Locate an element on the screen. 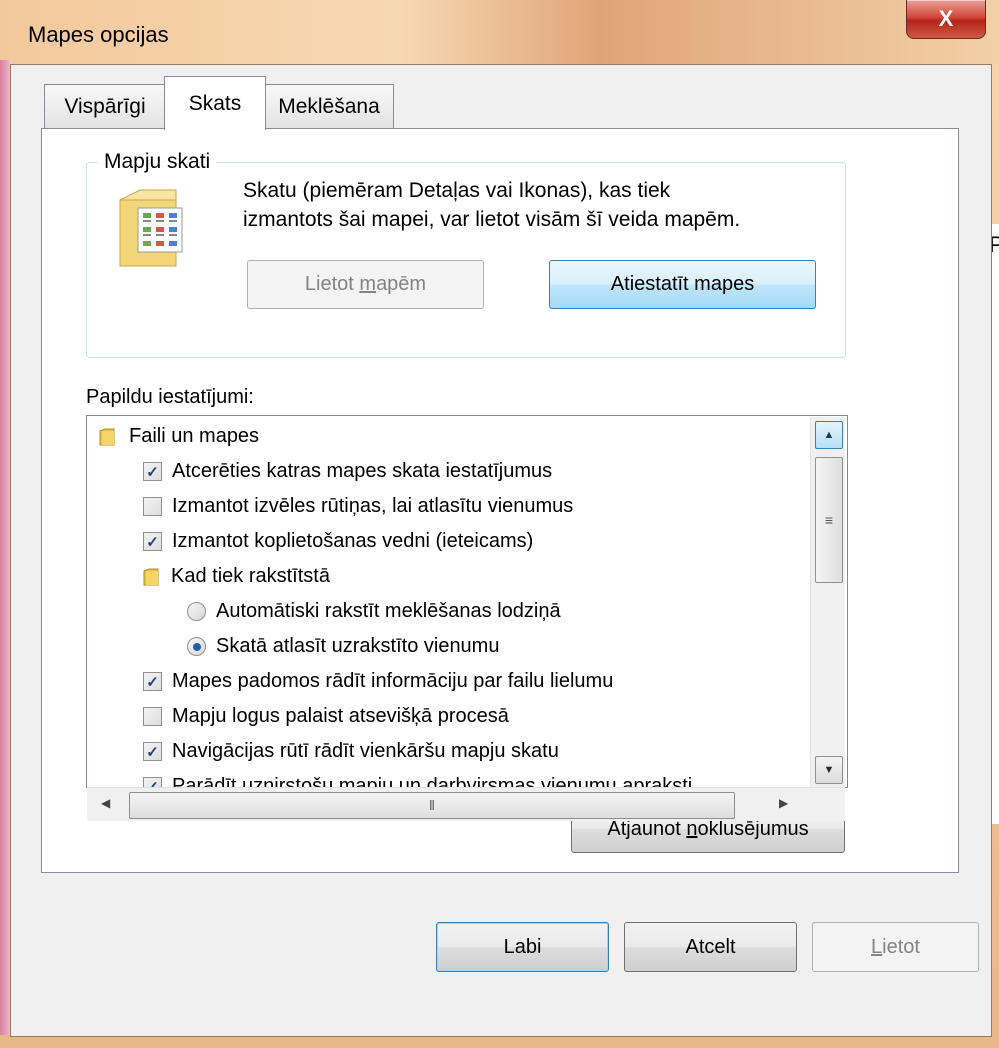 This screenshot has height=1048, width=999. tree-folder-files-and-folders: Faili un mapes is located at coordinates (179, 436).